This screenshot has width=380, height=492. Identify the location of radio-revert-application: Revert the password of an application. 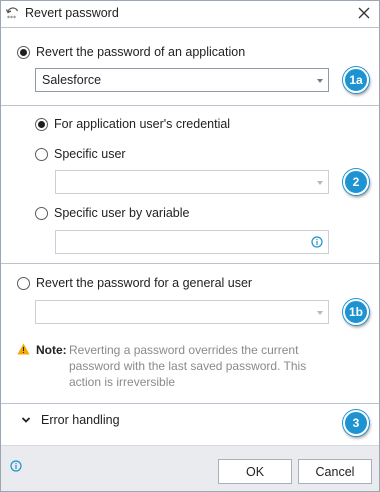
(131, 52).